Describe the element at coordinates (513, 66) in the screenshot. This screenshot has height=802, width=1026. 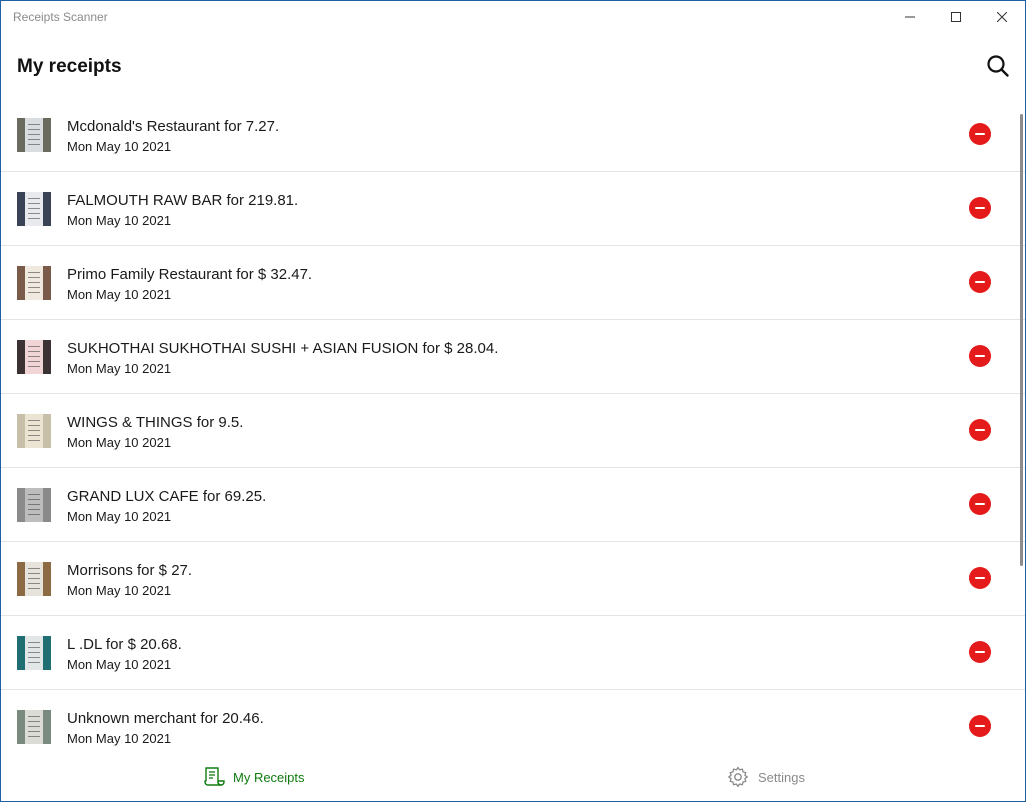
I see `page-header: My receipts` at that location.